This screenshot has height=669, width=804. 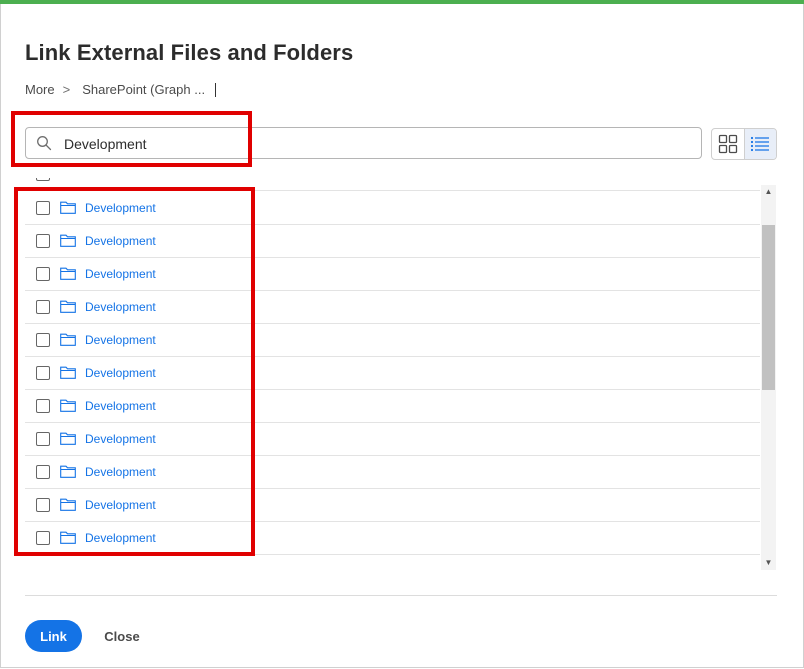 What do you see at coordinates (43, 179) in the screenshot?
I see `row-checkbox` at bounding box center [43, 179].